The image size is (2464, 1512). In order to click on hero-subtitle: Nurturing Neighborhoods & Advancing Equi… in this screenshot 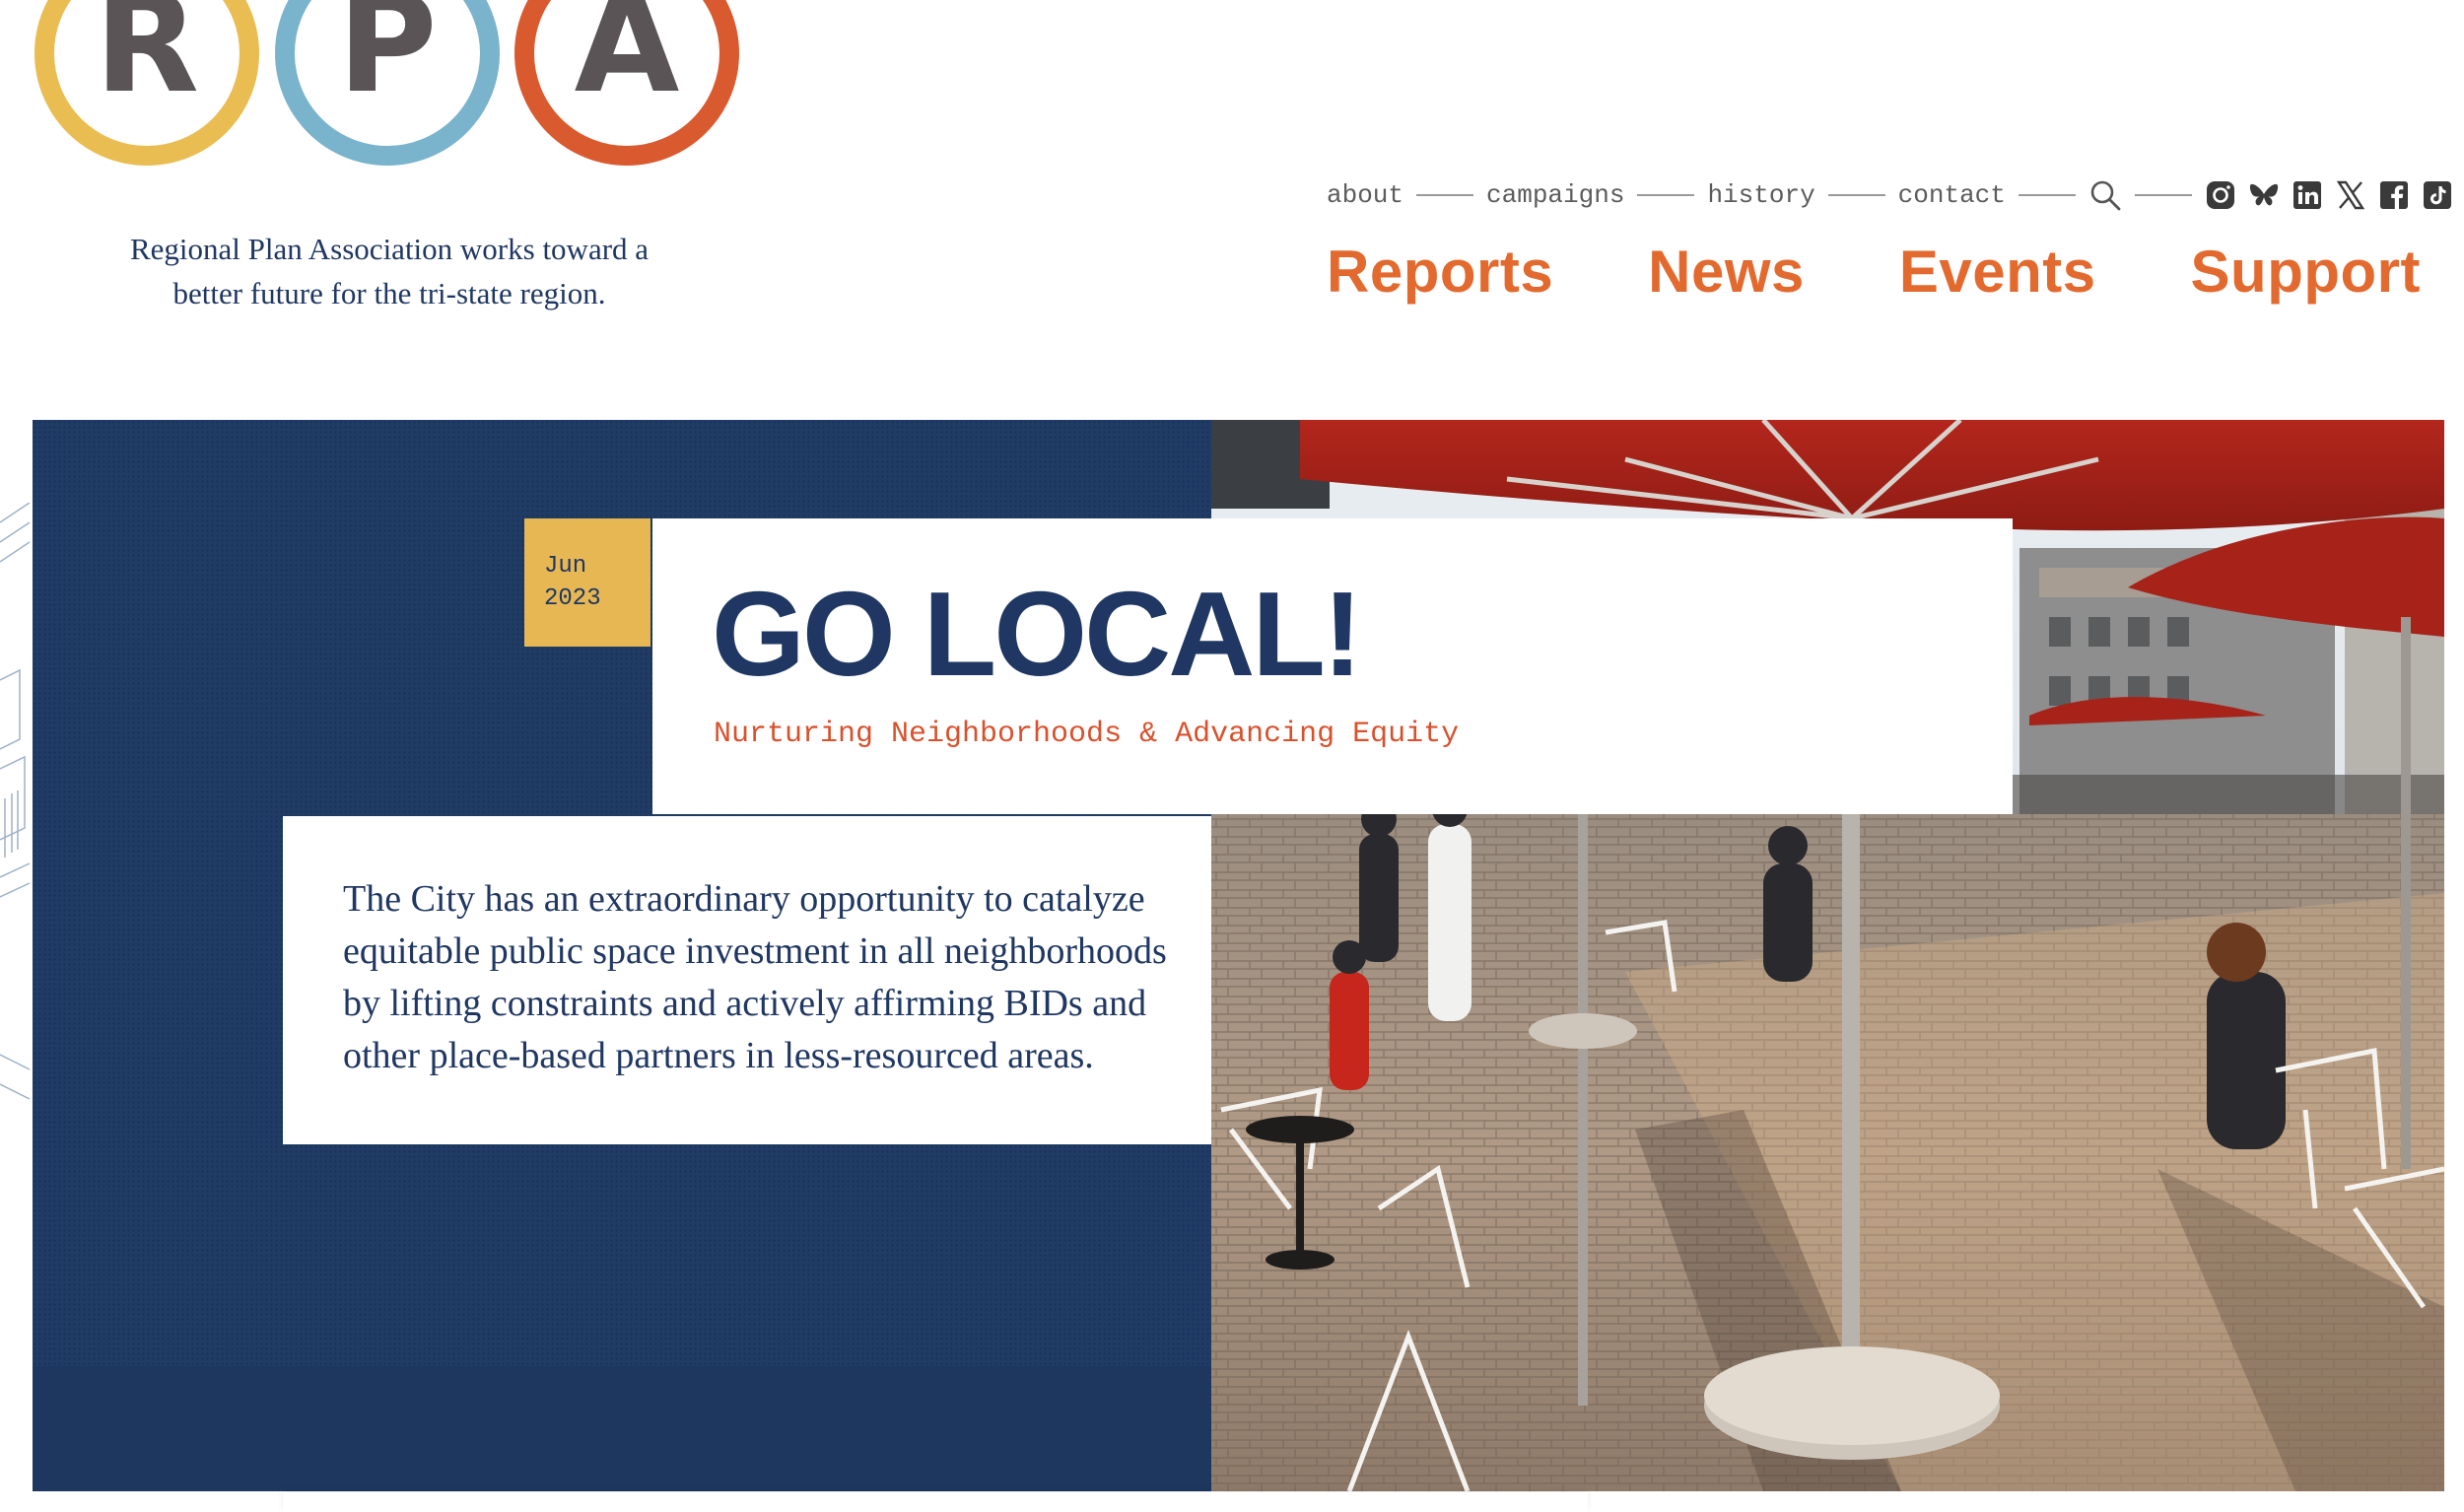, I will do `click(1087, 735)`.